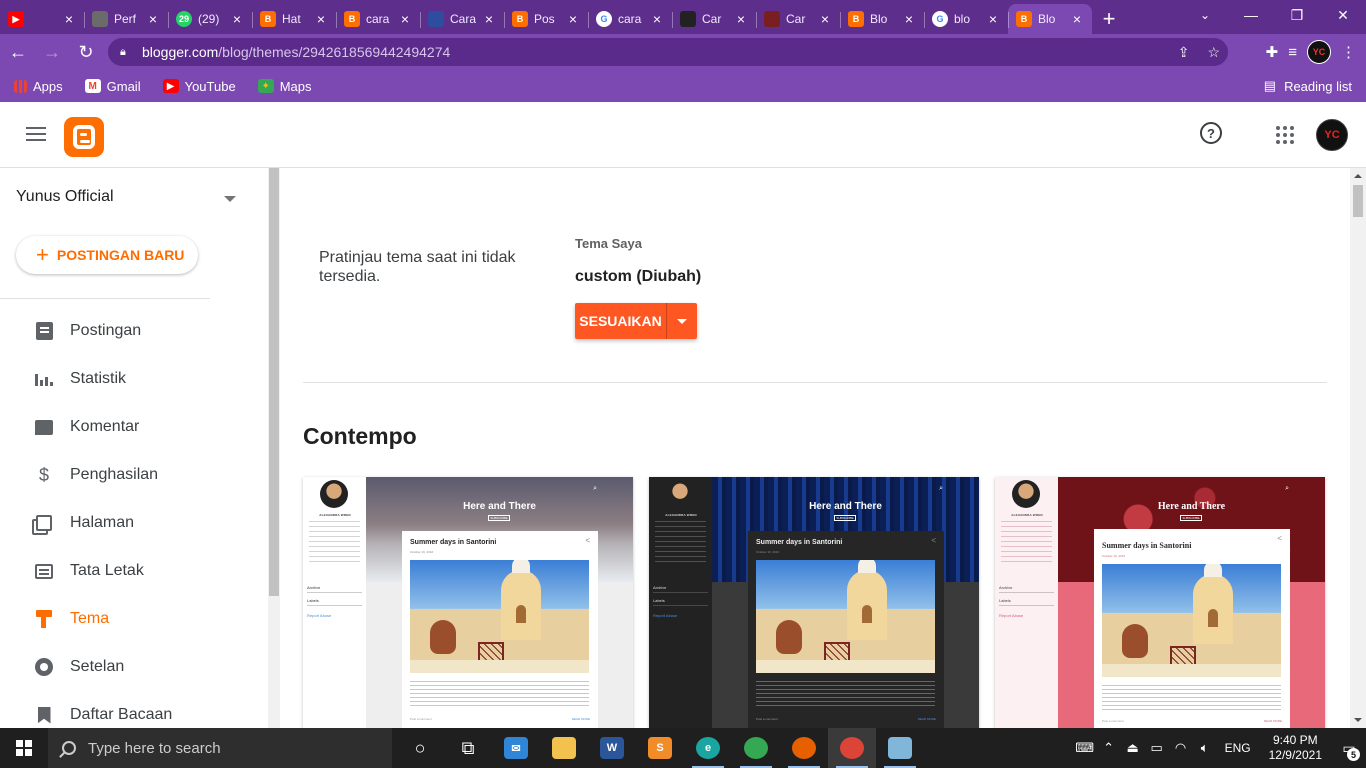 The height and width of the screenshot is (768, 1366). What do you see at coordinates (1295, 748) in the screenshot?
I see `clock: 9:40 PM 12/9/2021` at bounding box center [1295, 748].